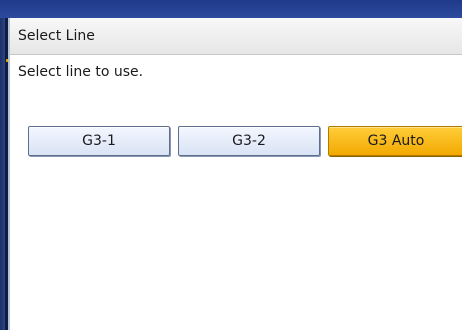 Image resolution: width=462 pixels, height=330 pixels. I want to click on line-button-g3-2: G3-2, so click(249, 141).